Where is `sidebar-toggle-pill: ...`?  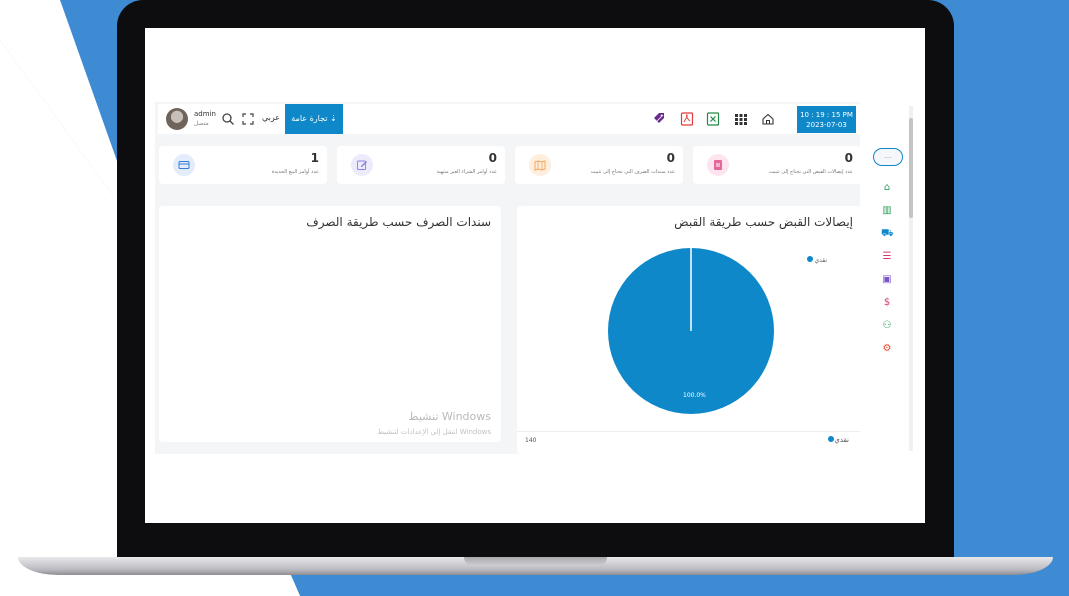 sidebar-toggle-pill: ... is located at coordinates (888, 157).